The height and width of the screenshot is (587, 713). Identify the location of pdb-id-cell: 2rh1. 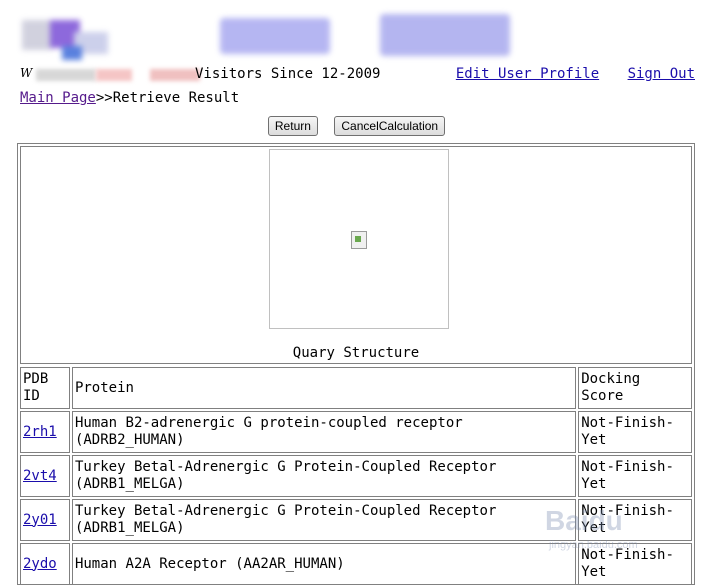
(45, 432).